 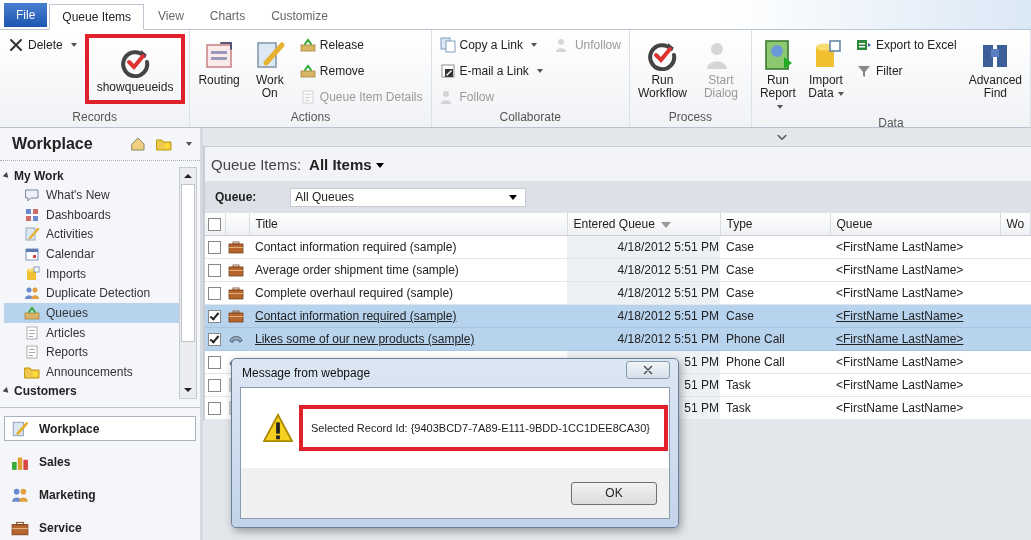 I want to click on ribbon-tab: Queue Items, so click(x=97, y=17).